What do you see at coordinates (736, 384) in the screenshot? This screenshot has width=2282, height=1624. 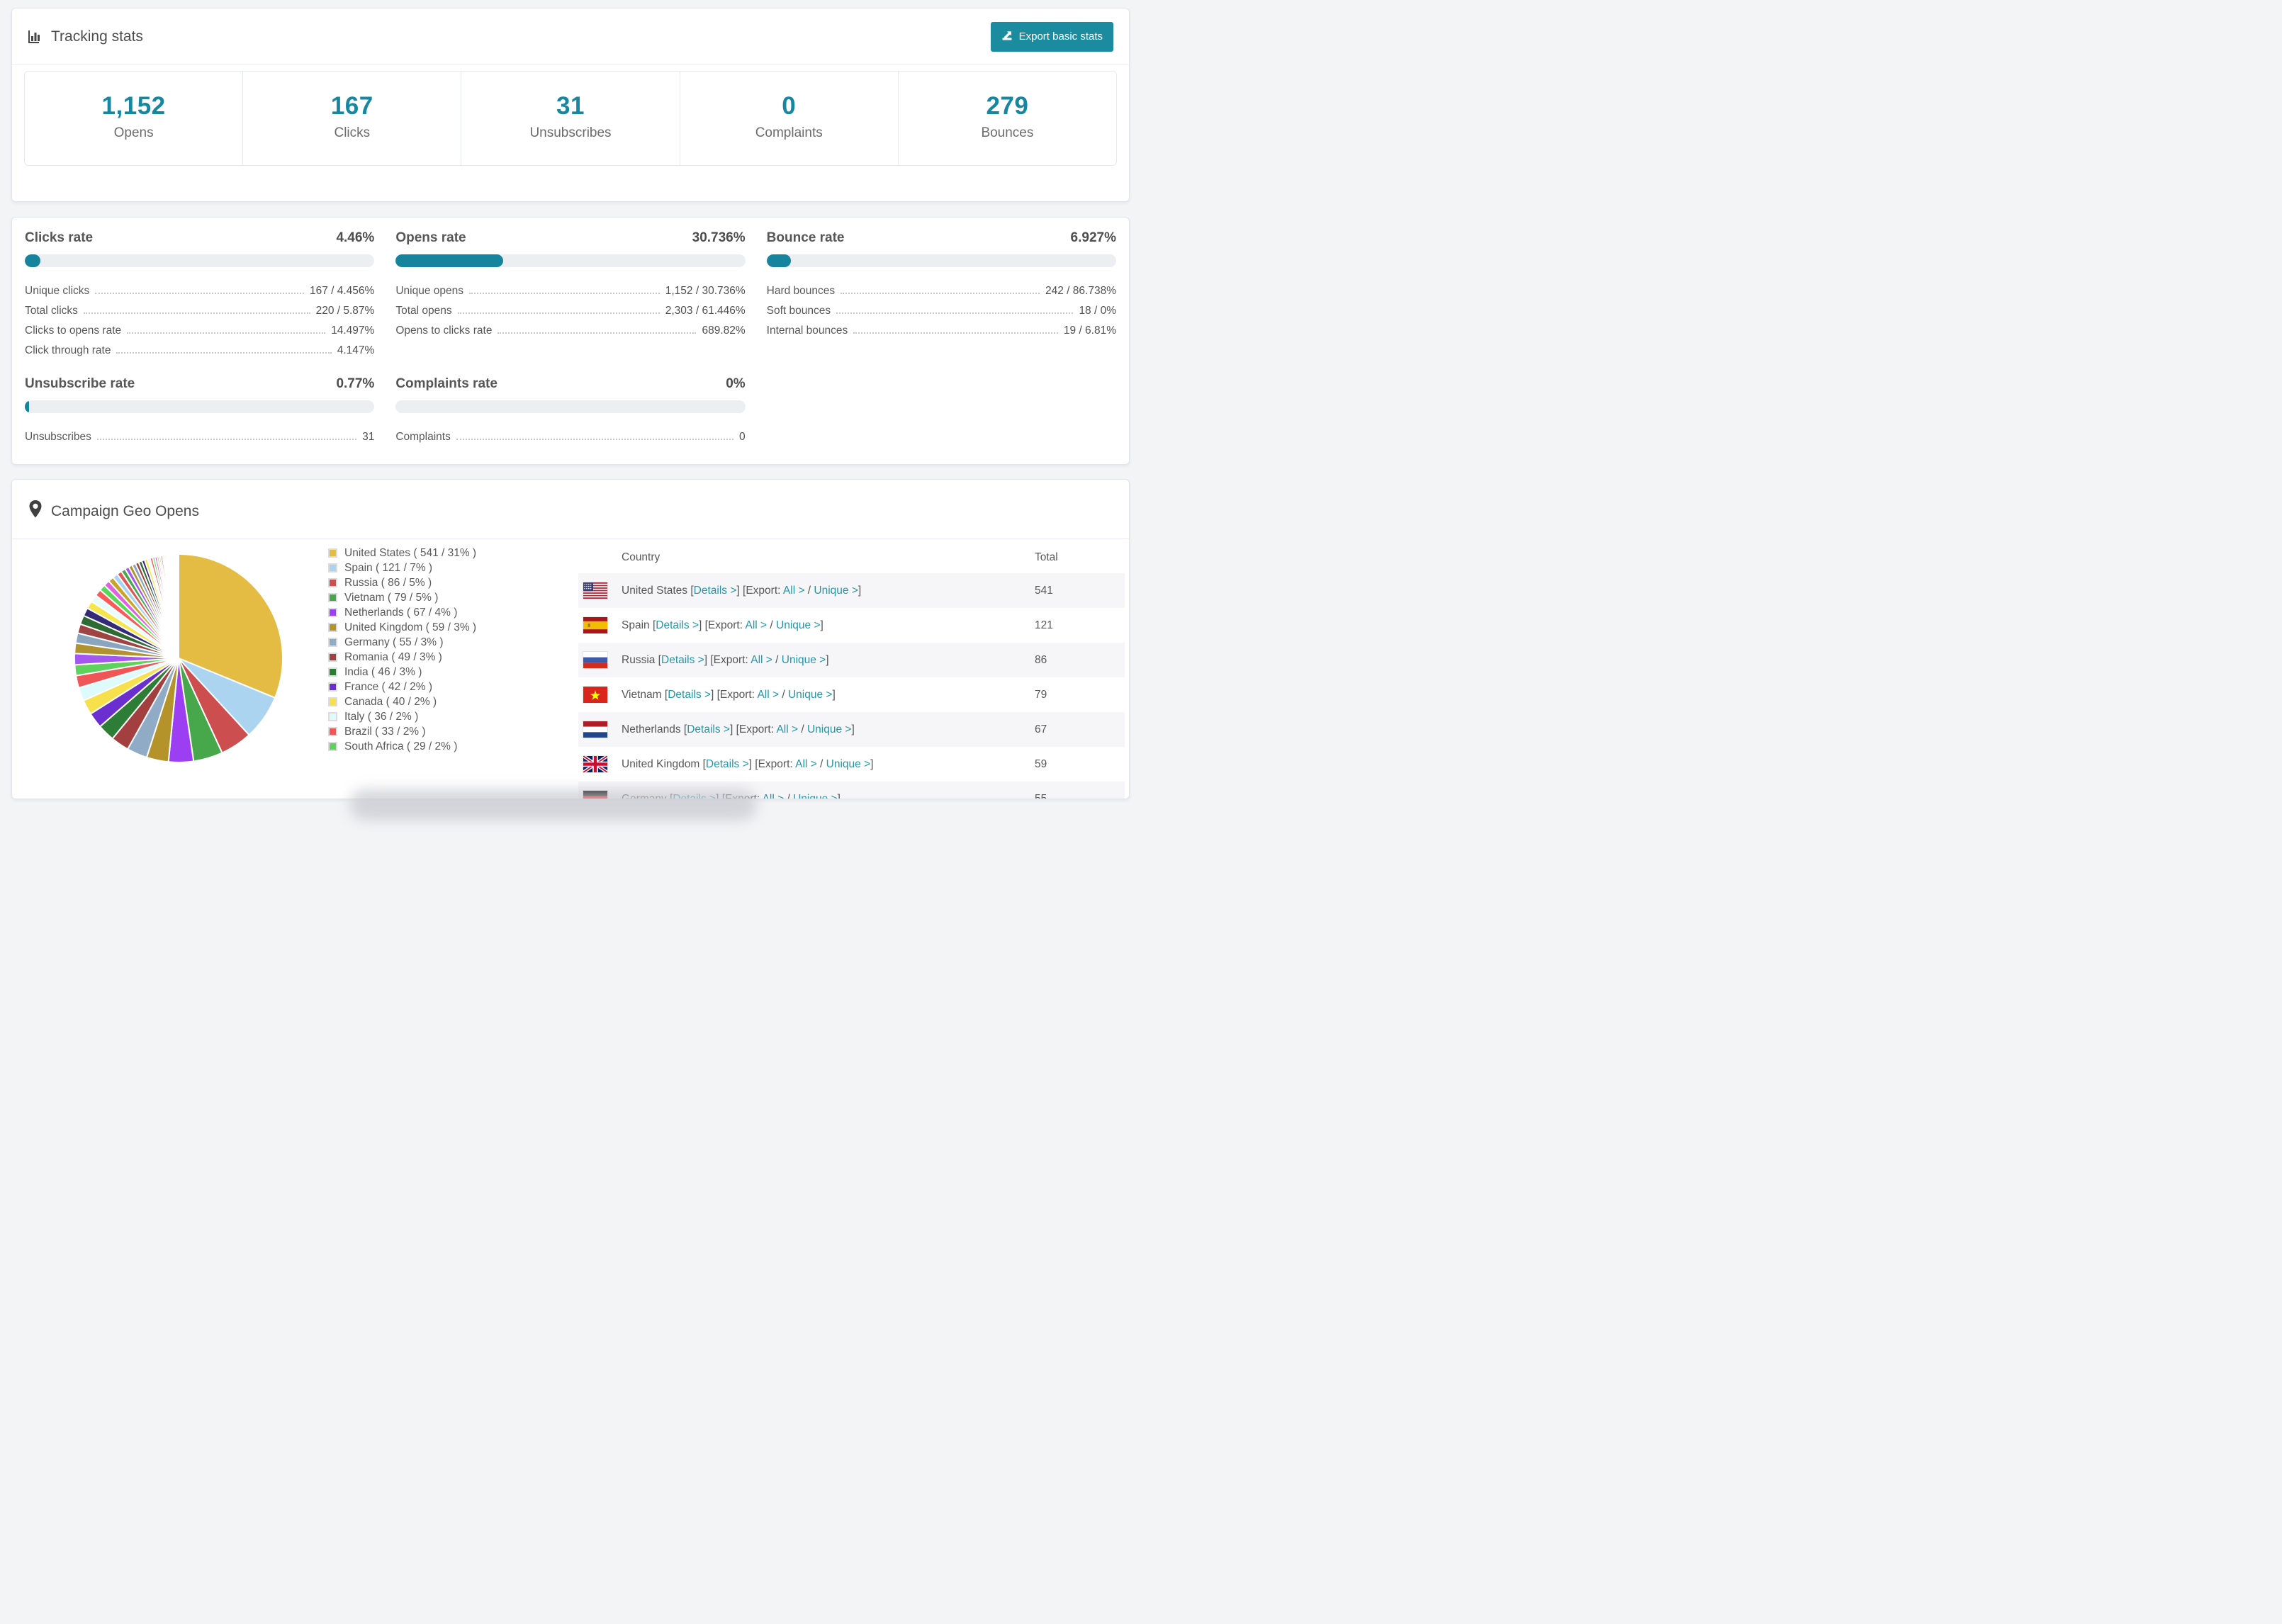 I see `rate-value: 0%` at bounding box center [736, 384].